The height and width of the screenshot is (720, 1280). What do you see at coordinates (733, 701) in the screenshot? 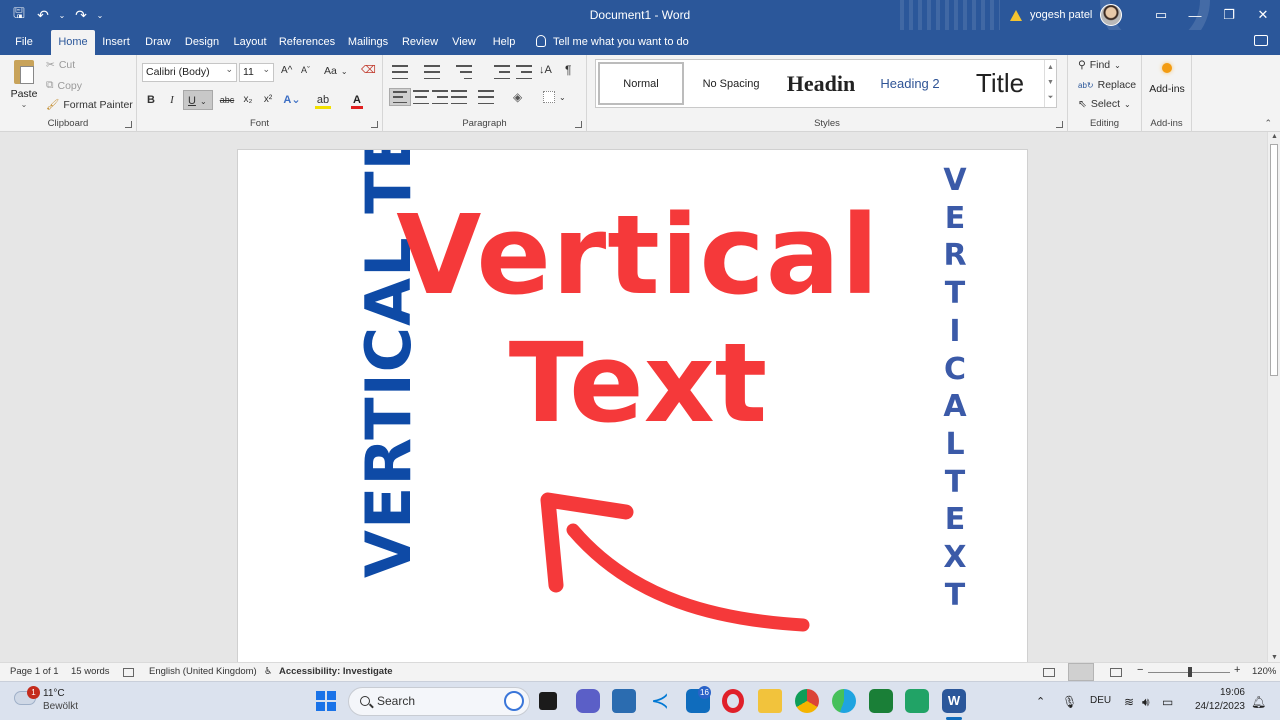
I see `opera-icon` at bounding box center [733, 701].